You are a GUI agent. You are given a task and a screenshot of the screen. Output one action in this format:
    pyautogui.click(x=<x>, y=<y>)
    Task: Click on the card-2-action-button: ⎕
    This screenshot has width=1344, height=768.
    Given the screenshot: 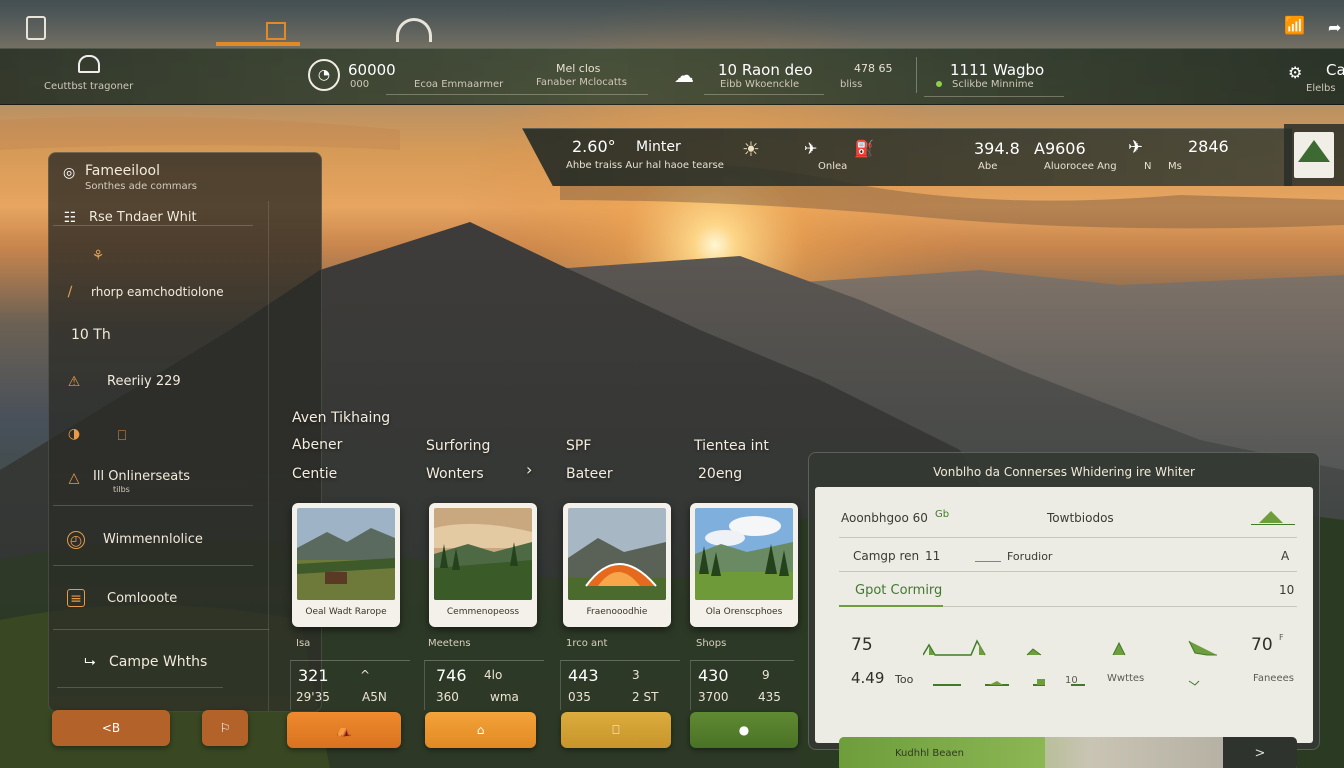 What is the action you would take?
    pyautogui.click(x=616, y=730)
    